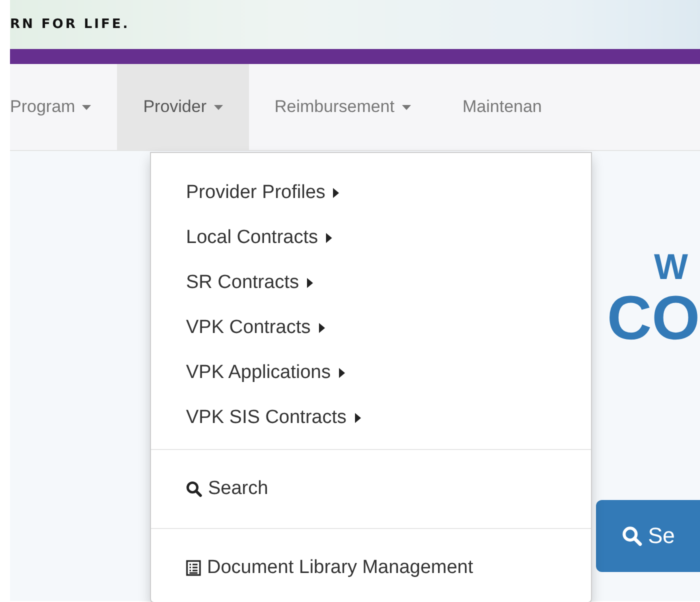  Describe the element at coordinates (671, 267) in the screenshot. I see `heading-text: W` at that location.